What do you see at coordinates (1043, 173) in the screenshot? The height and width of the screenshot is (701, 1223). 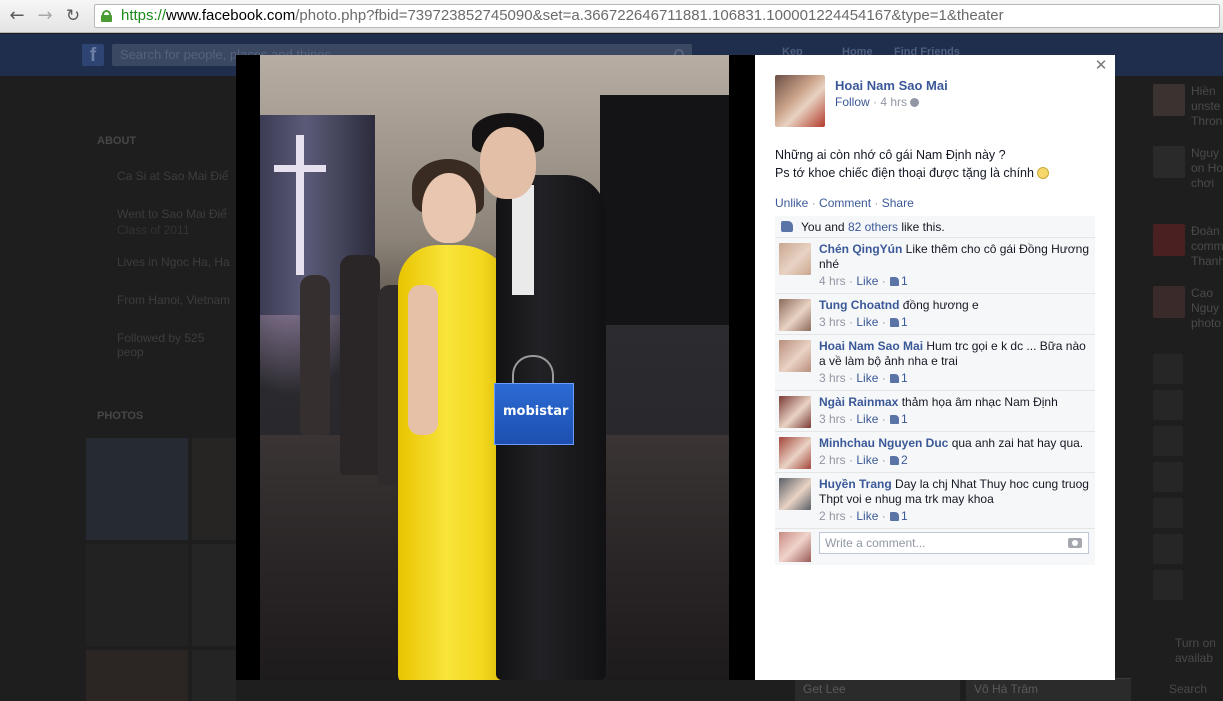 I see `smile-emoticon-icon` at bounding box center [1043, 173].